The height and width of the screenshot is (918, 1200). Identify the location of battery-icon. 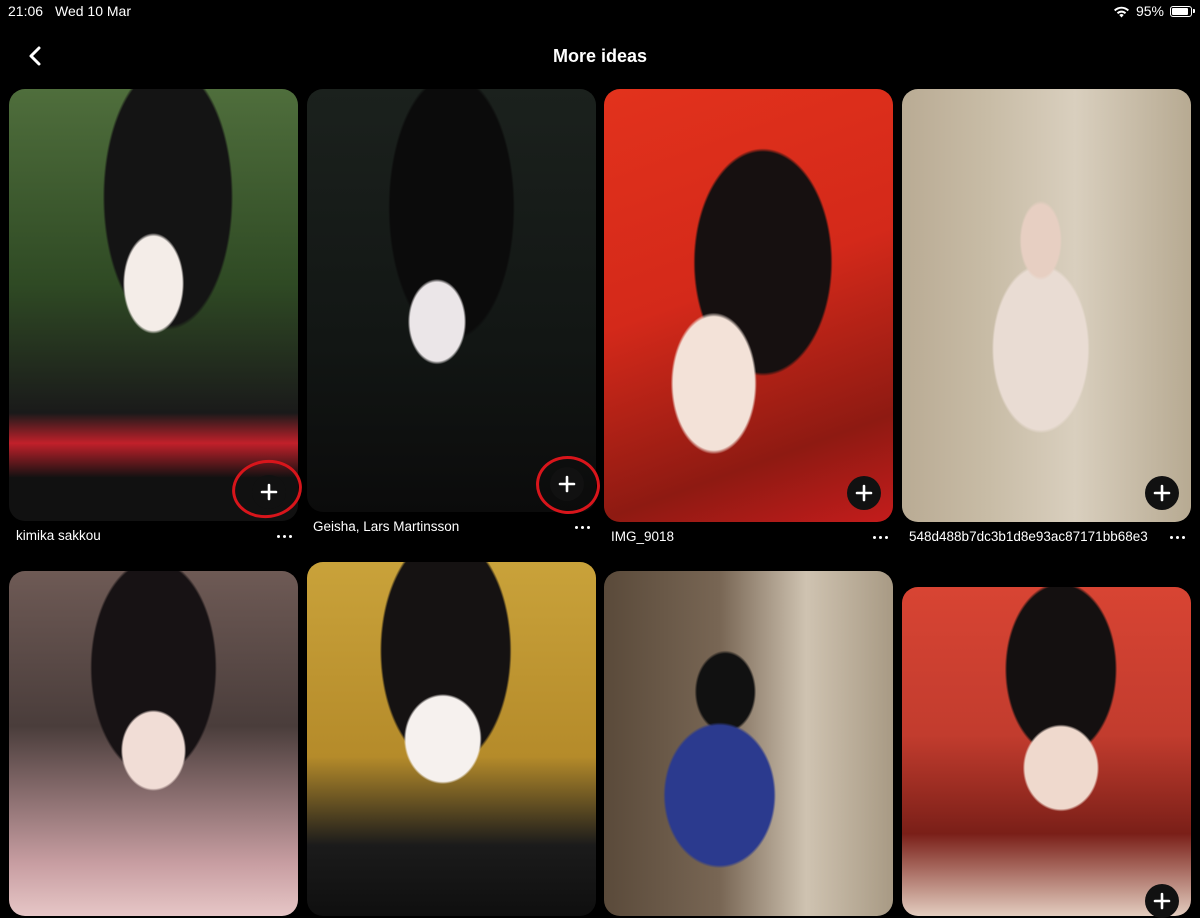
(1182, 11).